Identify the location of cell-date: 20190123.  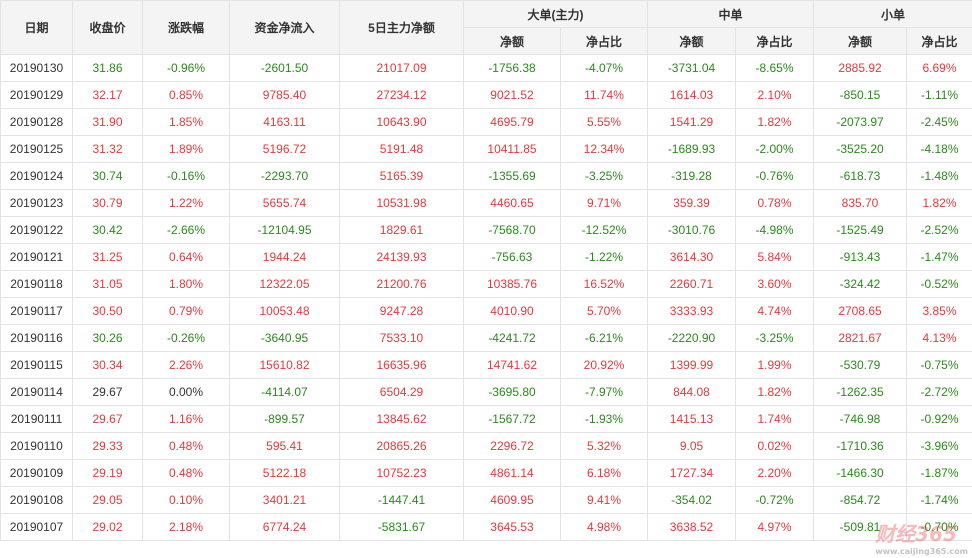
(36, 203).